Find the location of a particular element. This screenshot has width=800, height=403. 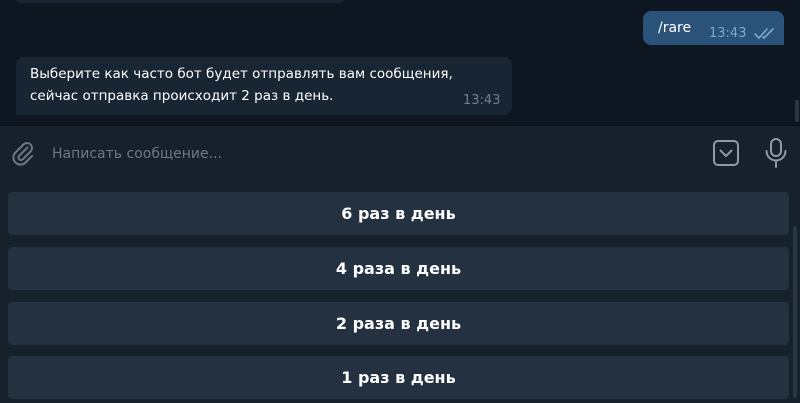

paperclip-icon is located at coordinates (23, 153).